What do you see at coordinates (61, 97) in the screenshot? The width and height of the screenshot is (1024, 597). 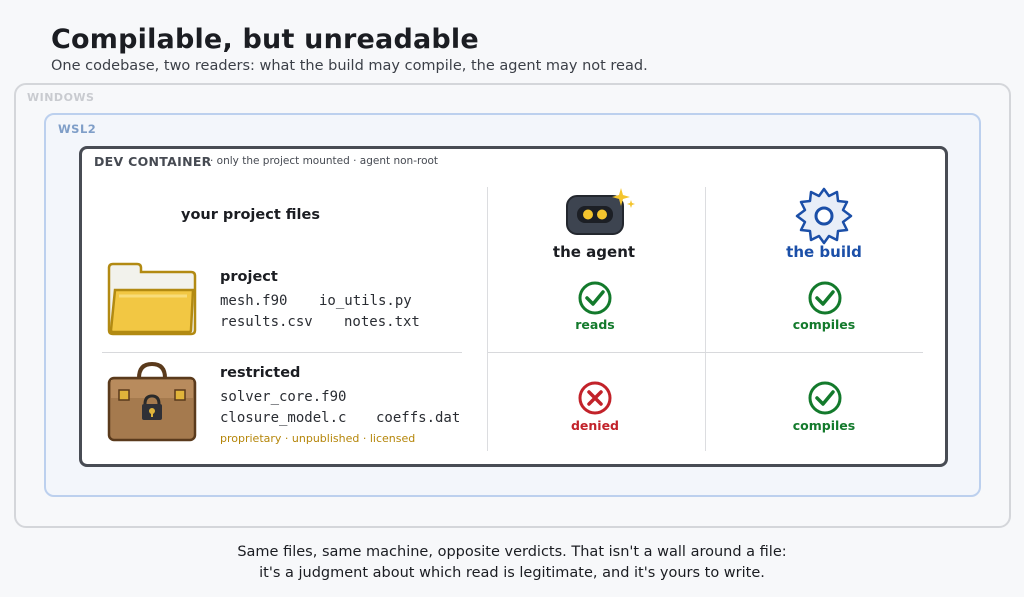 I see `windows-label: WINDOWS` at bounding box center [61, 97].